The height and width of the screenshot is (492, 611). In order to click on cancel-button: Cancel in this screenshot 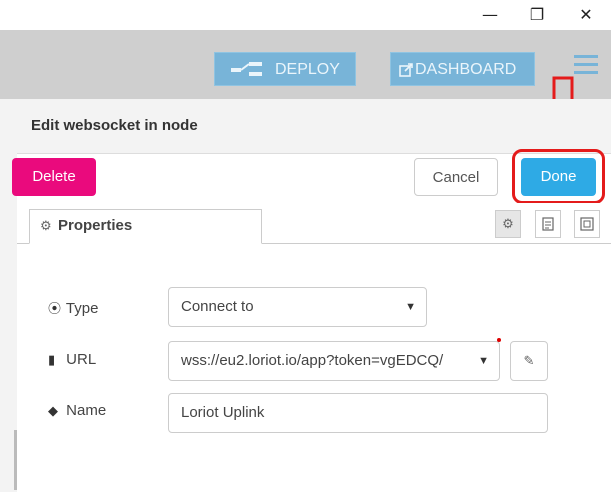, I will do `click(456, 177)`.